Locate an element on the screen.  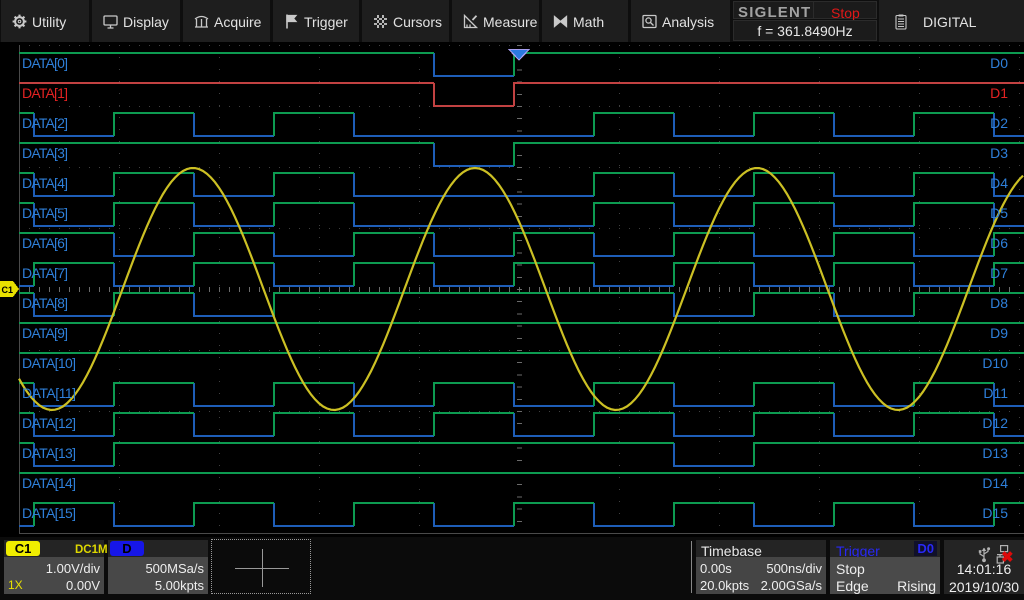
svg-text: D12 is located at coordinates (995, 423).